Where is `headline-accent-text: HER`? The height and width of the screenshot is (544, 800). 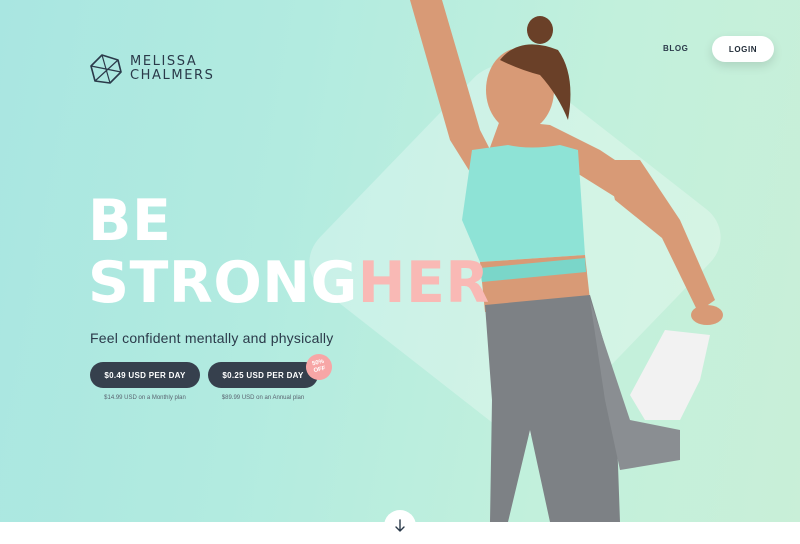
headline-accent-text: HER is located at coordinates (423, 283).